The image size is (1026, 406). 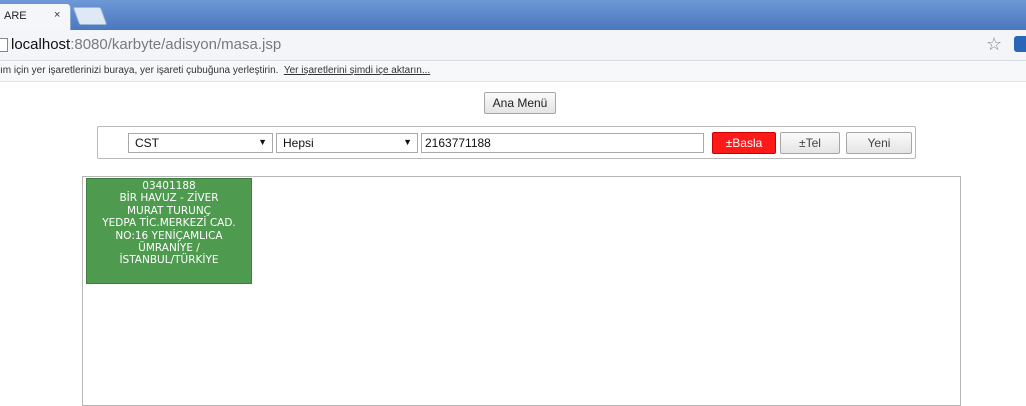 I want to click on bookmark-star-icon: ☆, so click(x=994, y=44).